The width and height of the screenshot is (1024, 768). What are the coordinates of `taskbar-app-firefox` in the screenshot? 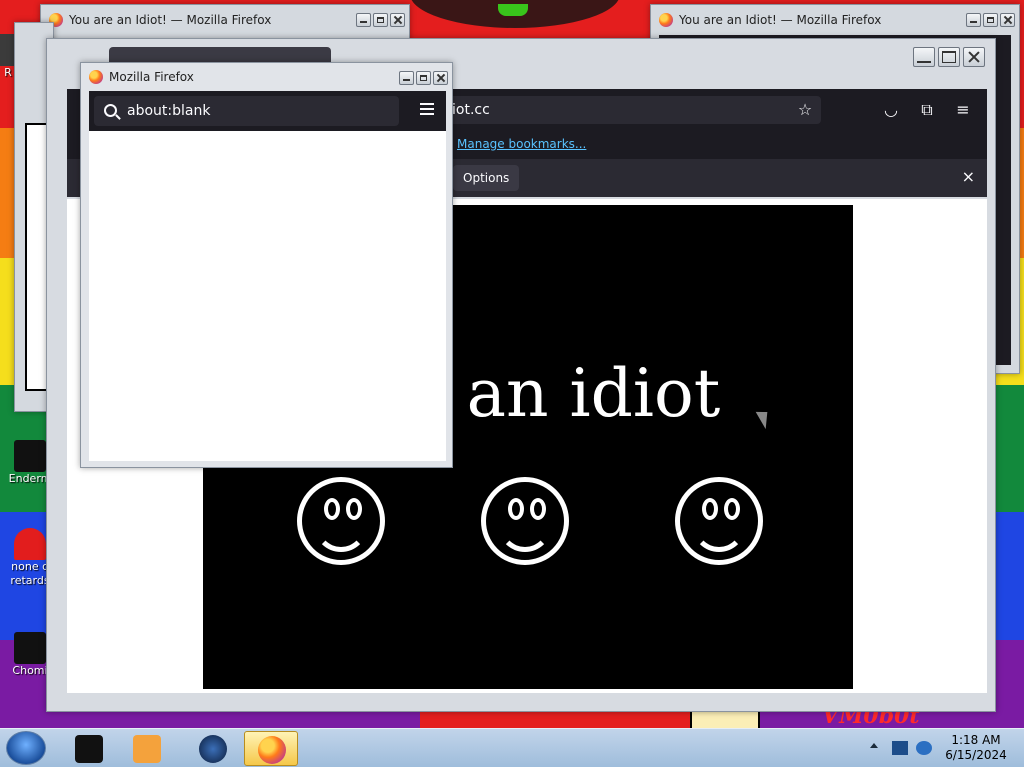 It's located at (271, 748).